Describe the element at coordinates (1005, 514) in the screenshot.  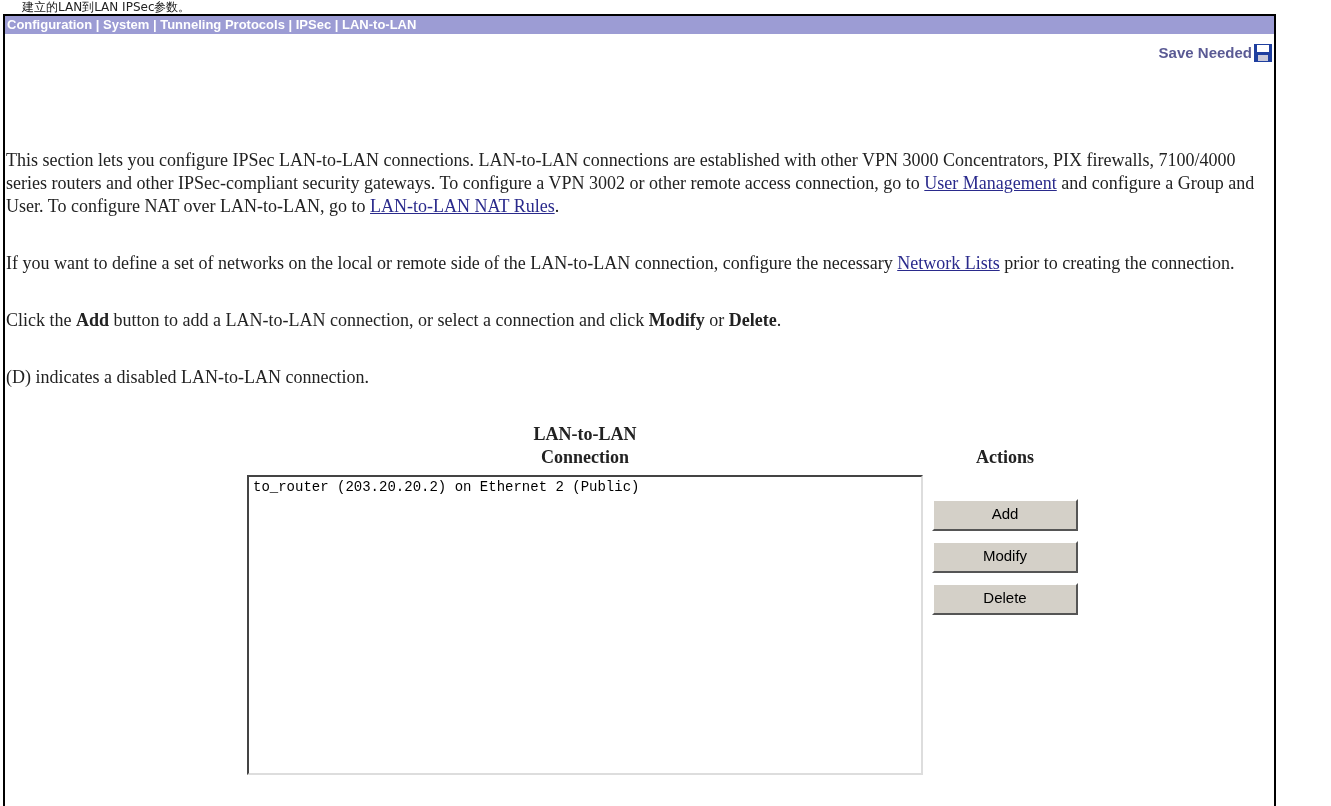
I see `action-button: Add` at that location.